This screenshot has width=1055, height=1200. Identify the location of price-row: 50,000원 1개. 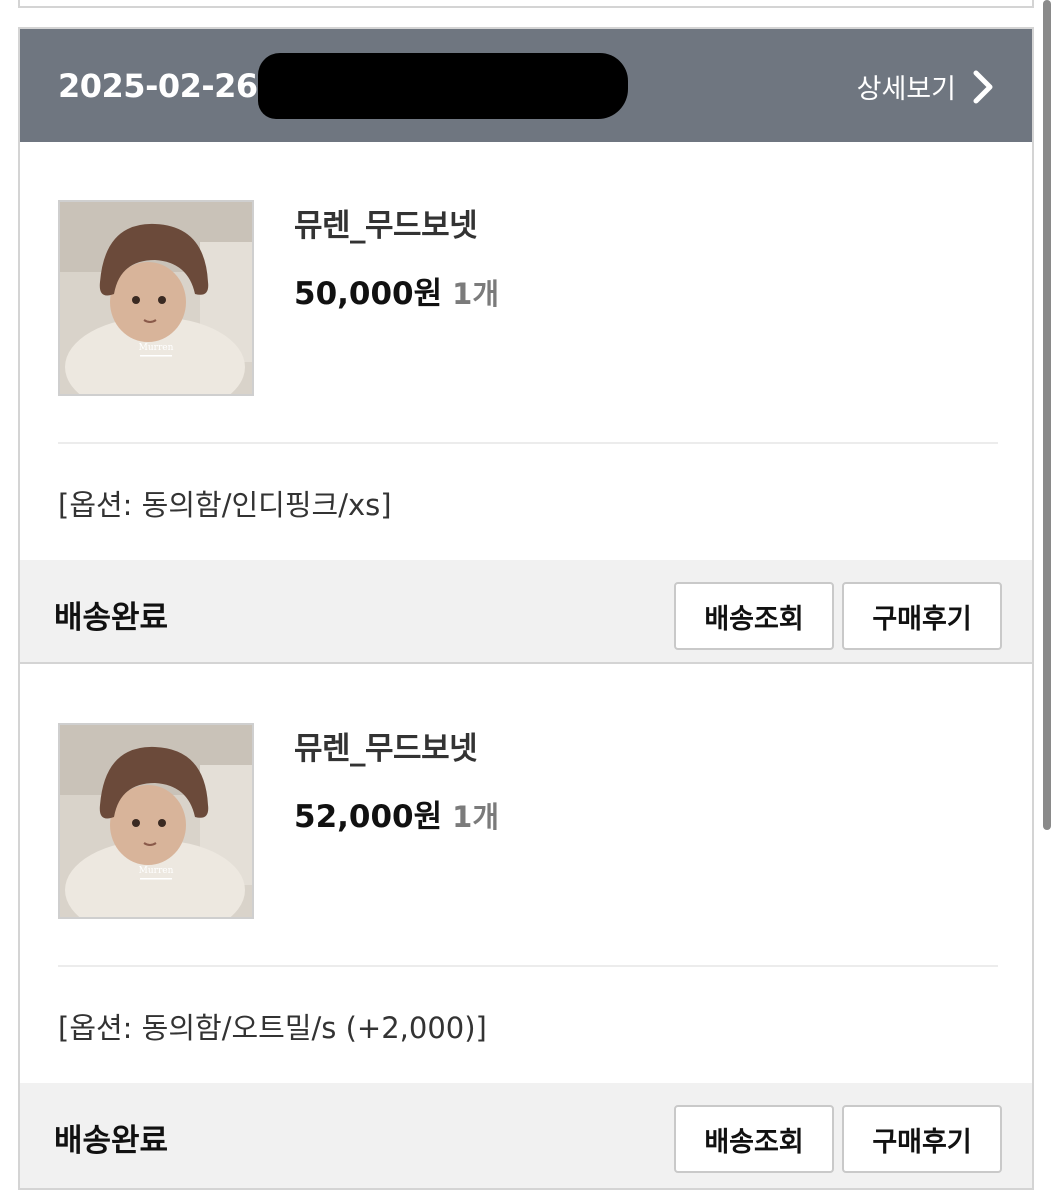
(396, 290).